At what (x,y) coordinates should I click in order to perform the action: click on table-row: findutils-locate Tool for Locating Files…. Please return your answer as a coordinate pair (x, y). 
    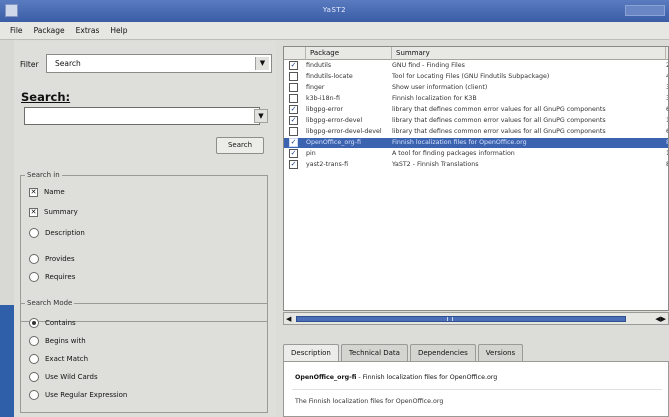
    Looking at the image, I should click on (476, 77).